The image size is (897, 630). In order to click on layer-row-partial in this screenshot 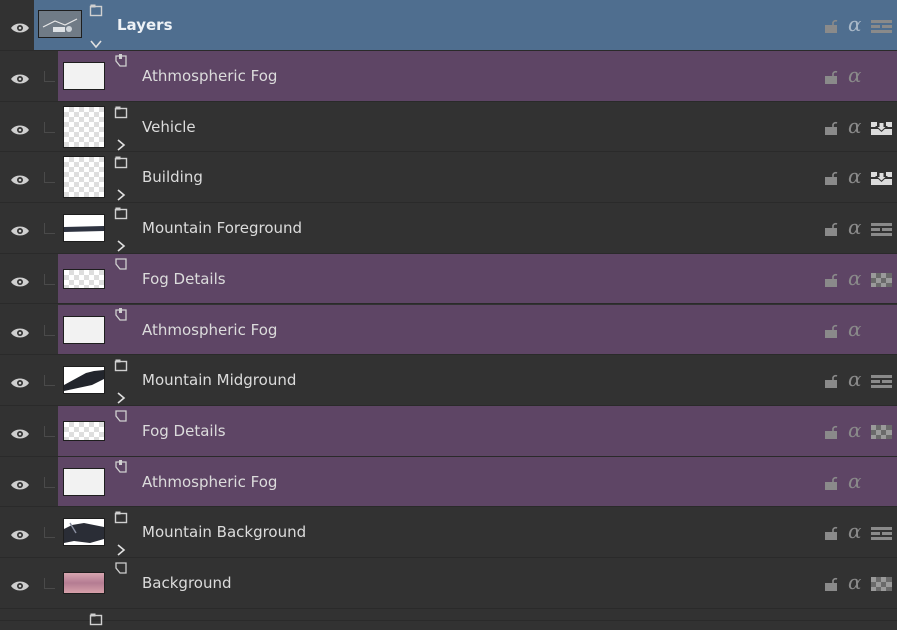, I will do `click(448, 617)`.